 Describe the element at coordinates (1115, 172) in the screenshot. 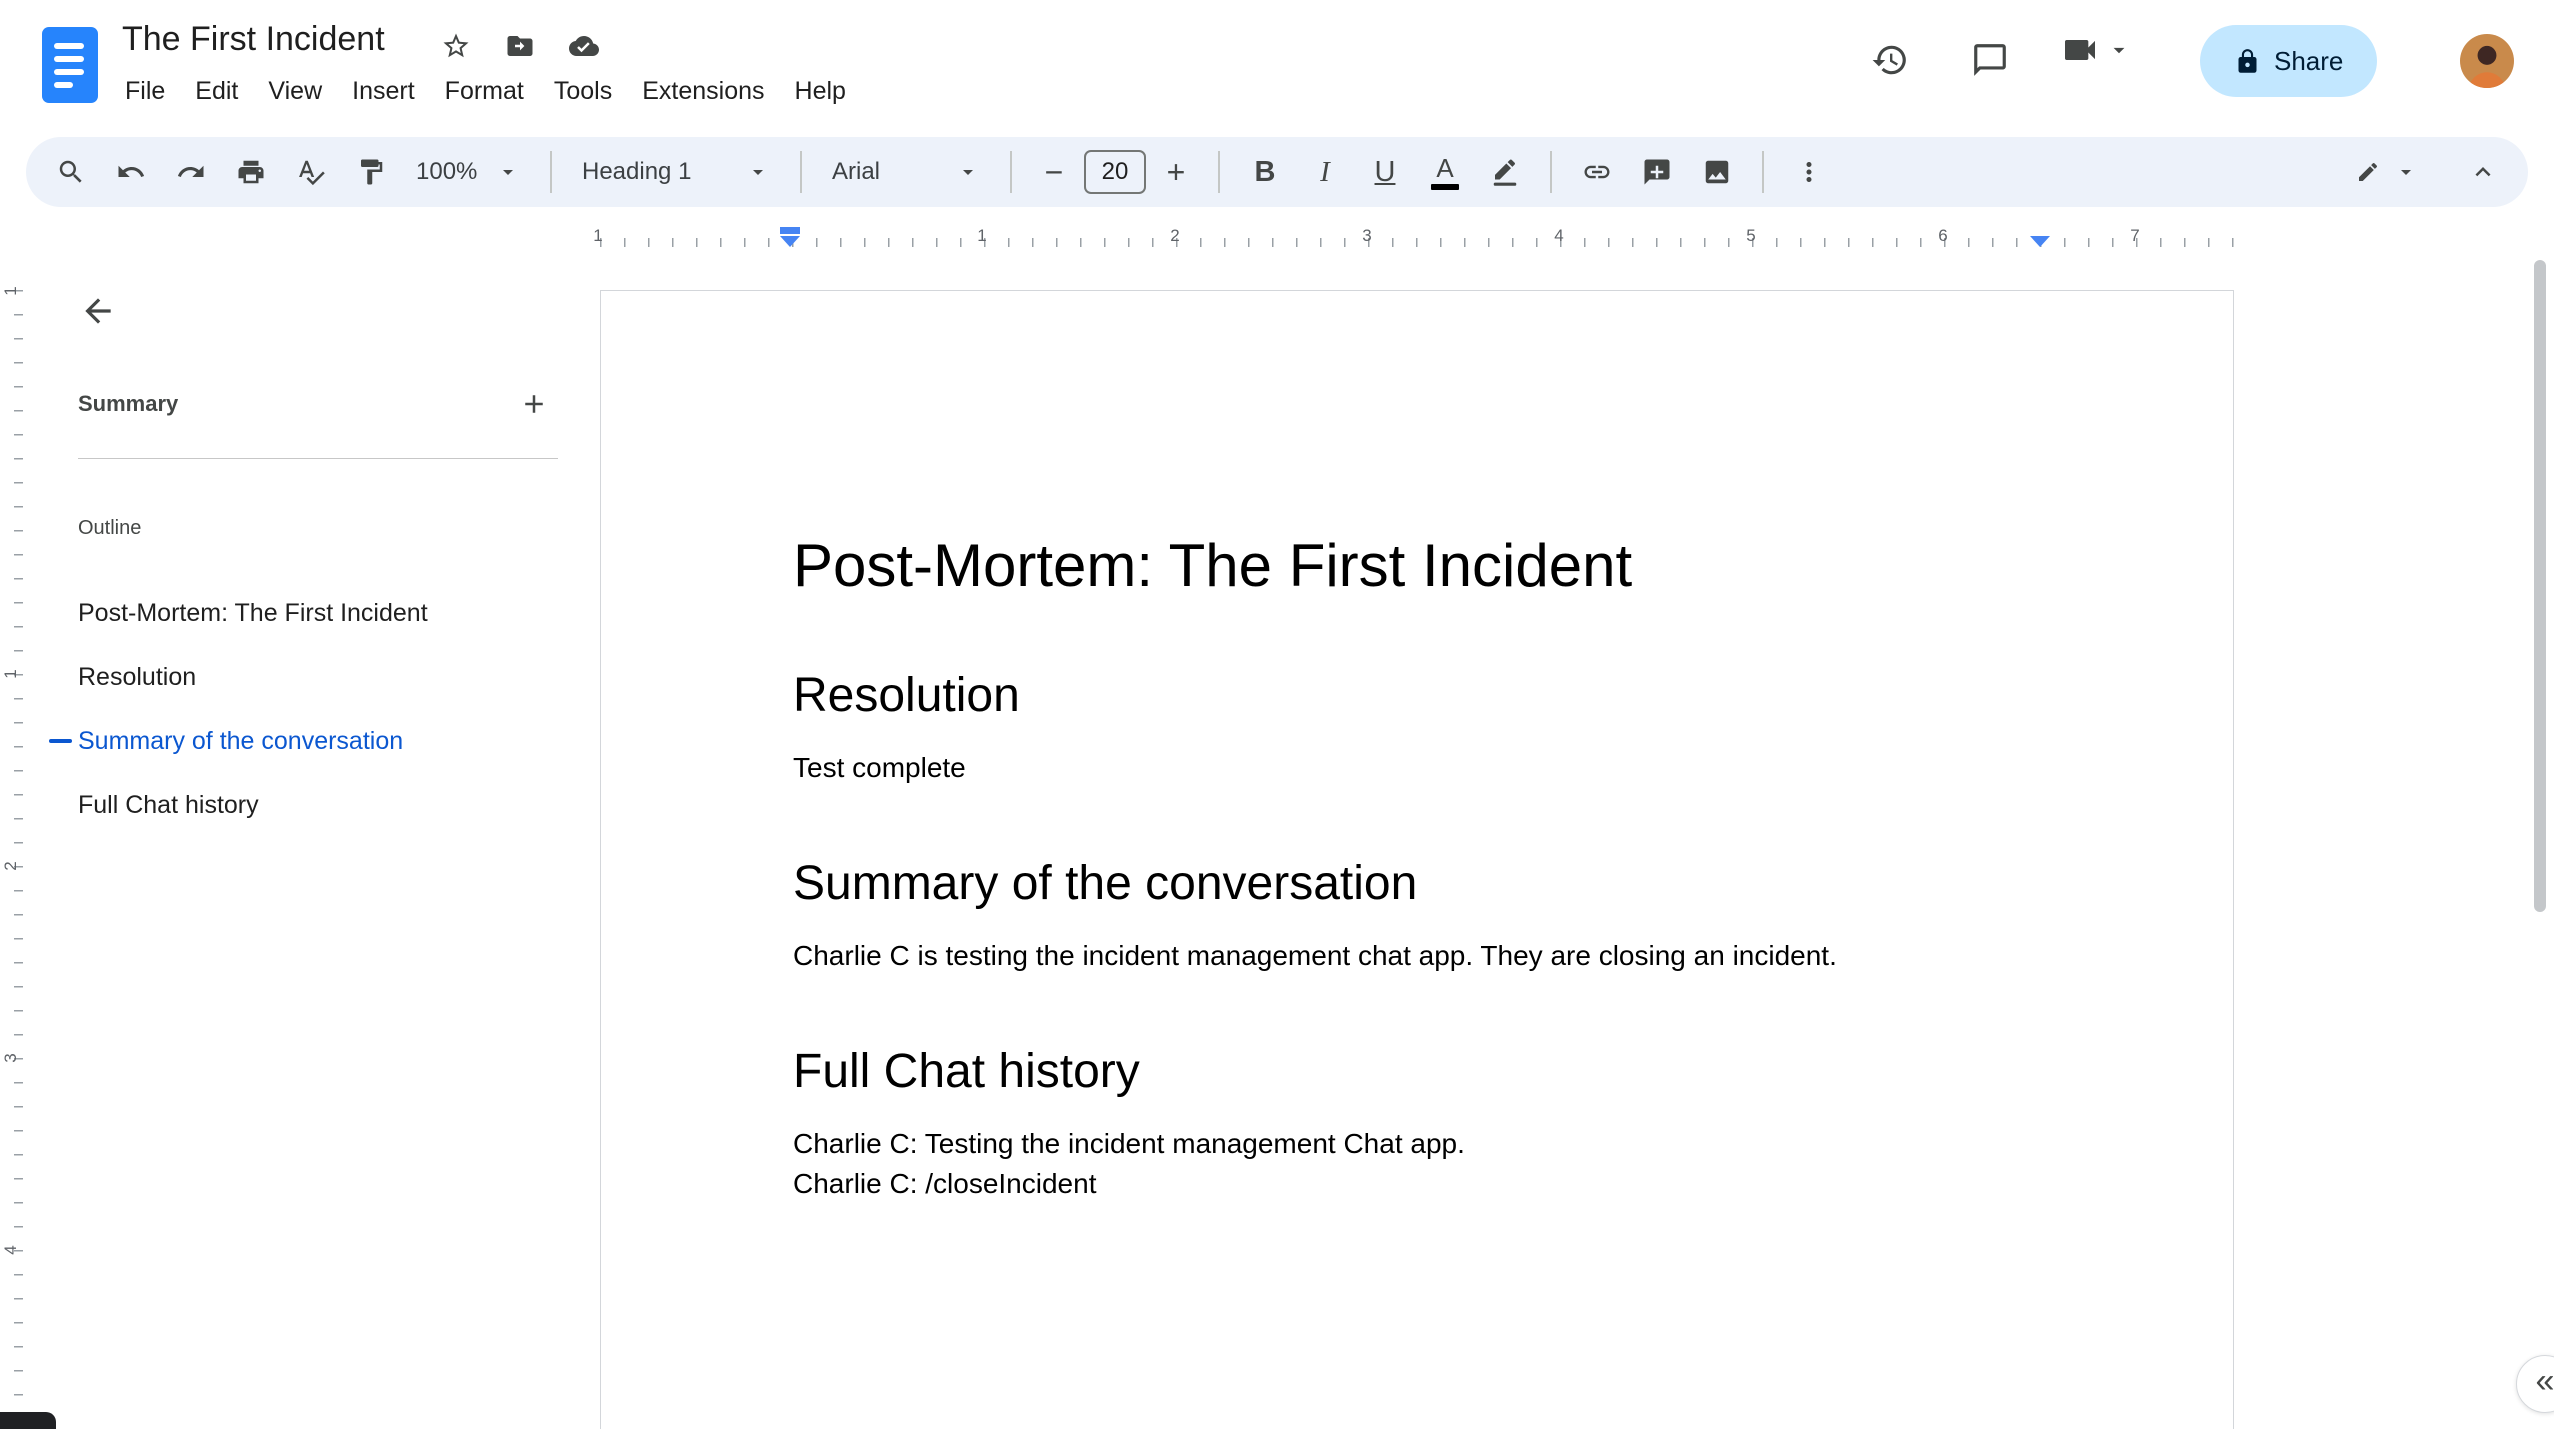

I see `font-size-input: 20` at that location.